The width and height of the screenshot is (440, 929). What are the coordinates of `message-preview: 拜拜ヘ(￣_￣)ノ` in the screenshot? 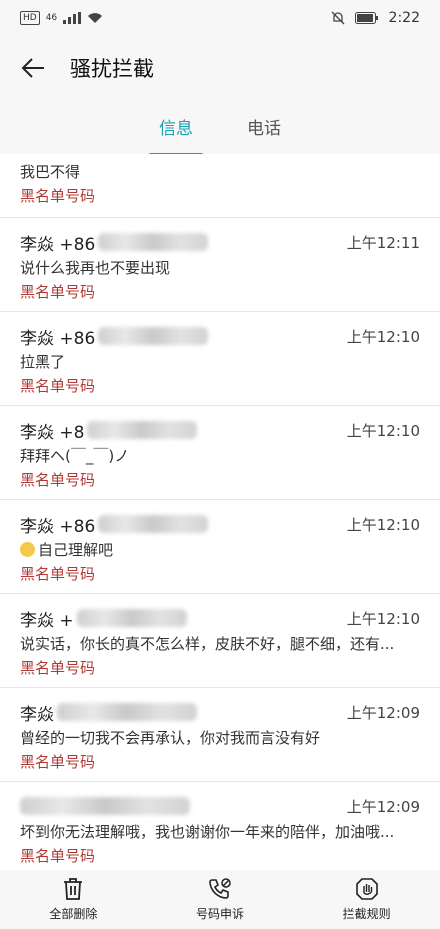 It's located at (75, 456).